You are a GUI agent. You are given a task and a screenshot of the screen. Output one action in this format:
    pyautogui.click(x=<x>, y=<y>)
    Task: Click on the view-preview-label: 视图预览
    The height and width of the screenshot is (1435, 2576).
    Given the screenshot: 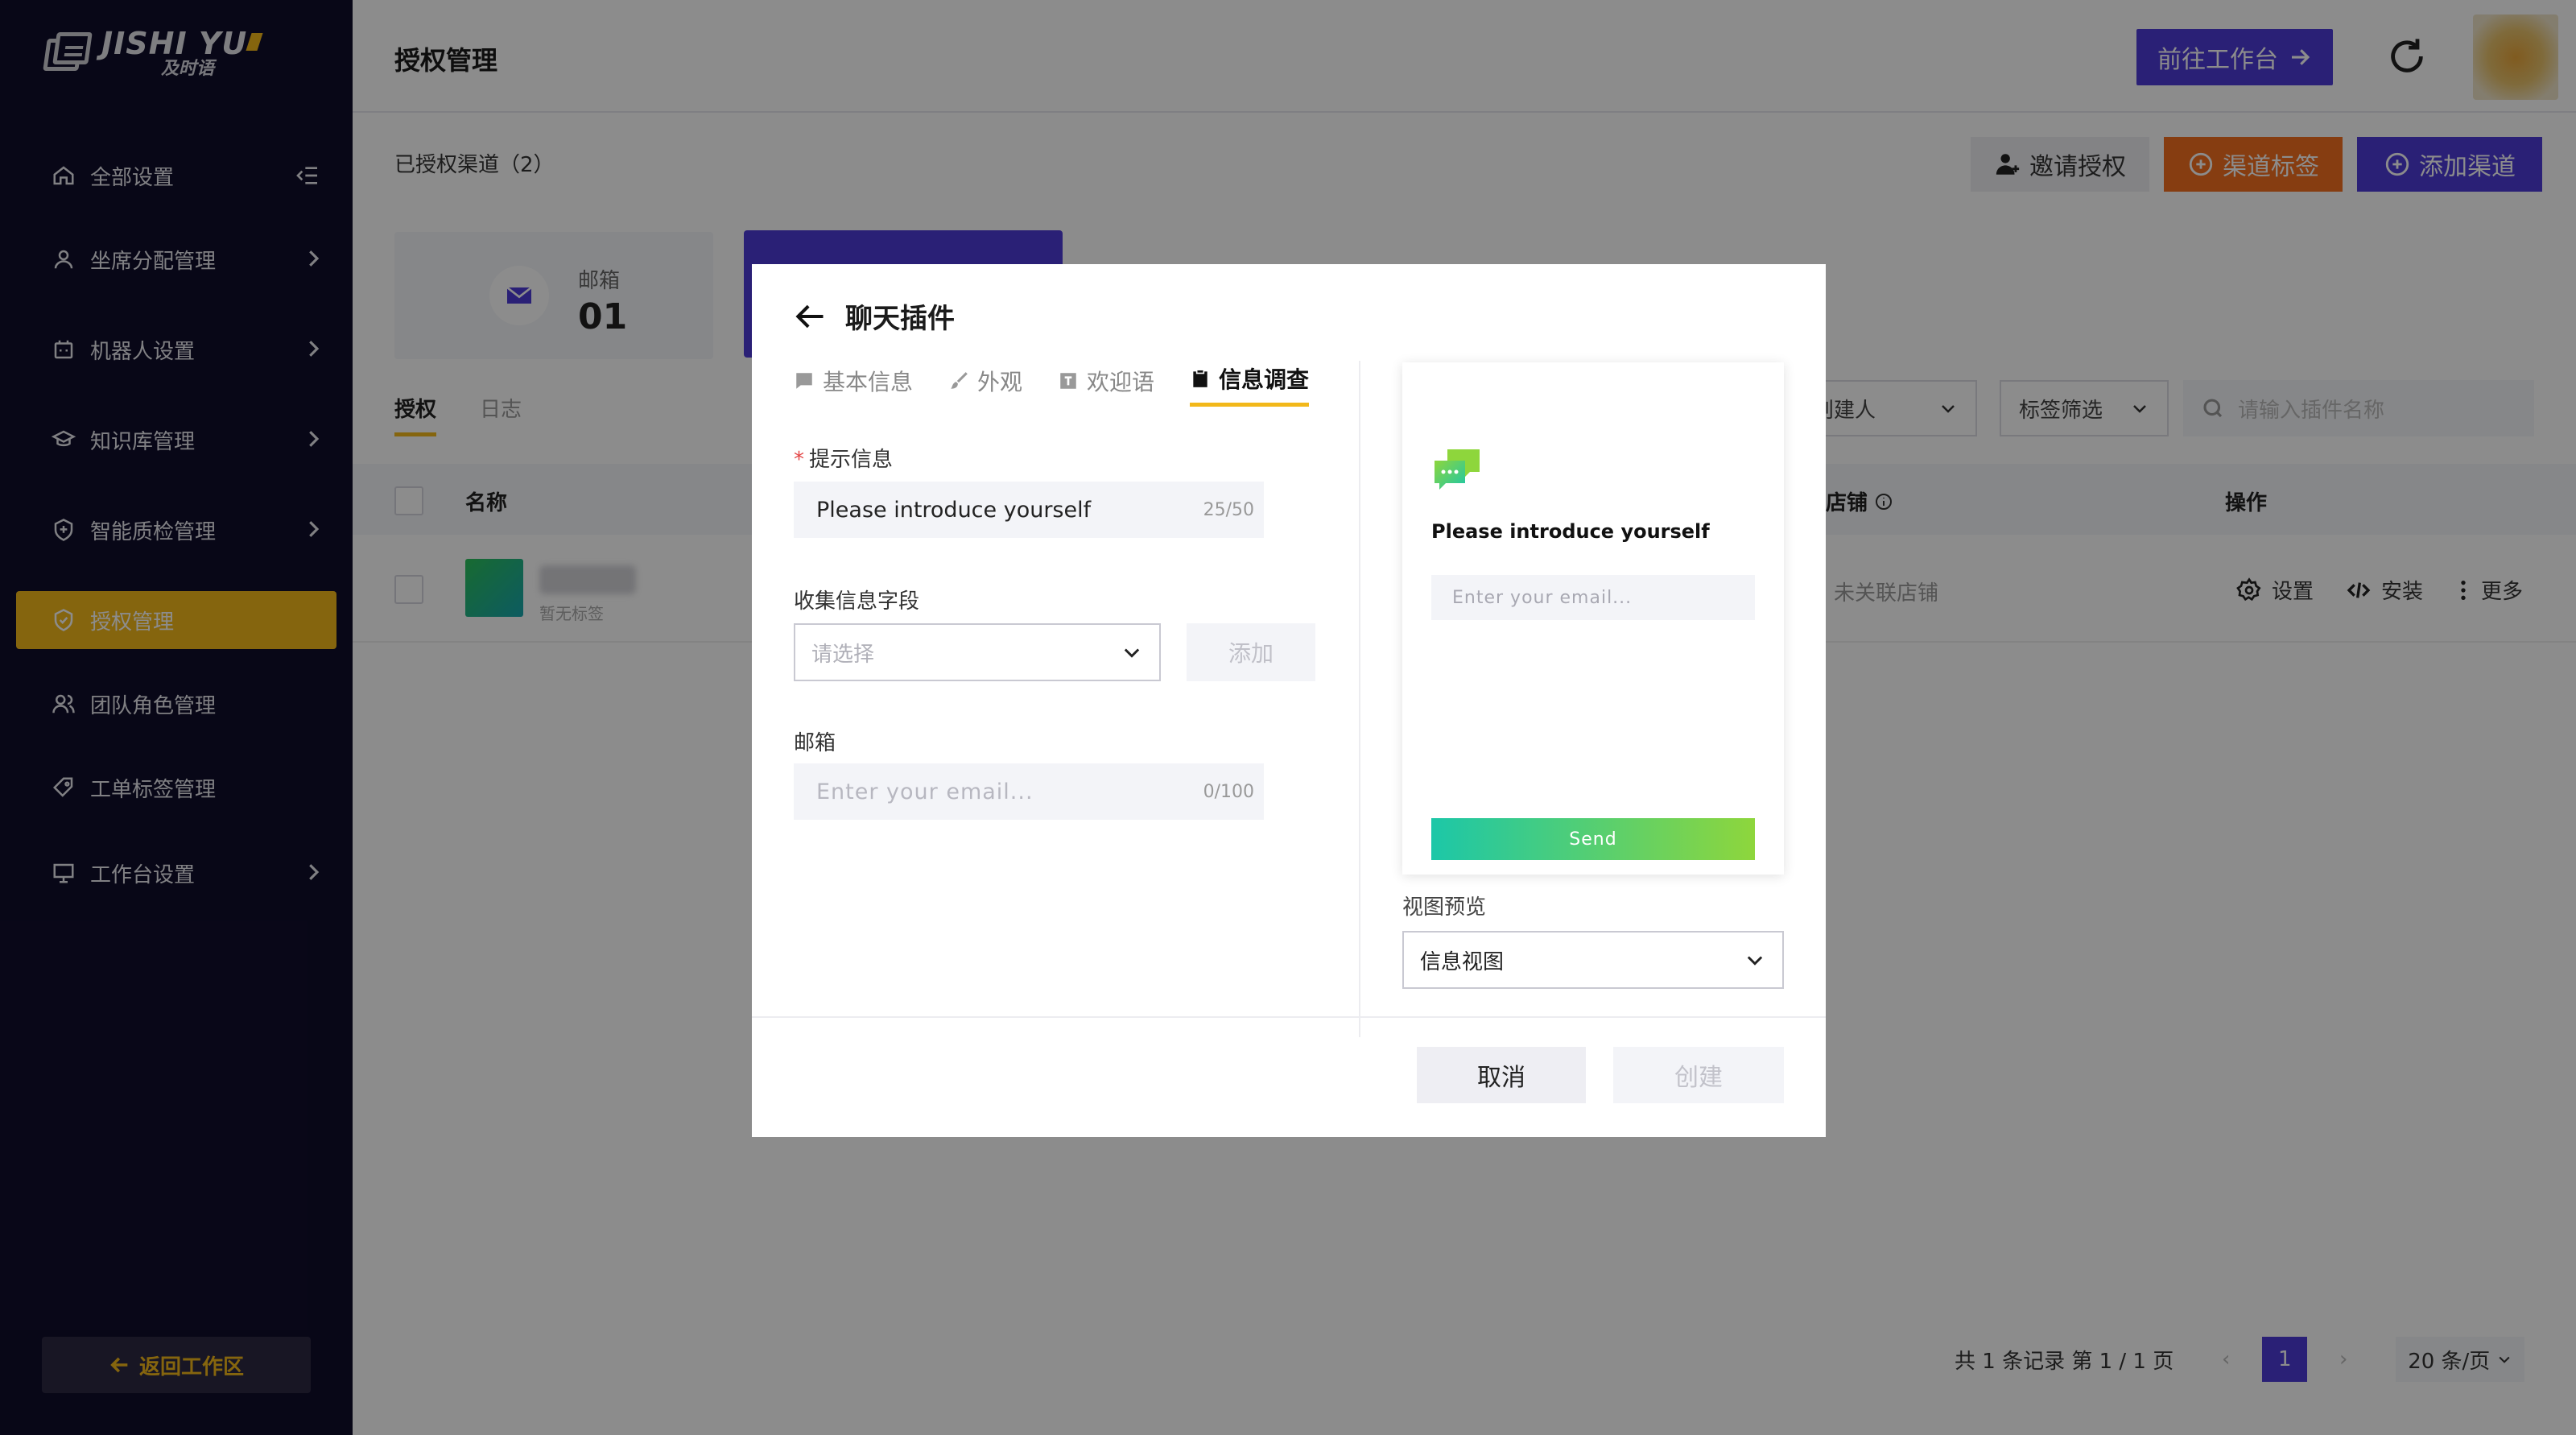 What is the action you would take?
    pyautogui.click(x=1444, y=908)
    